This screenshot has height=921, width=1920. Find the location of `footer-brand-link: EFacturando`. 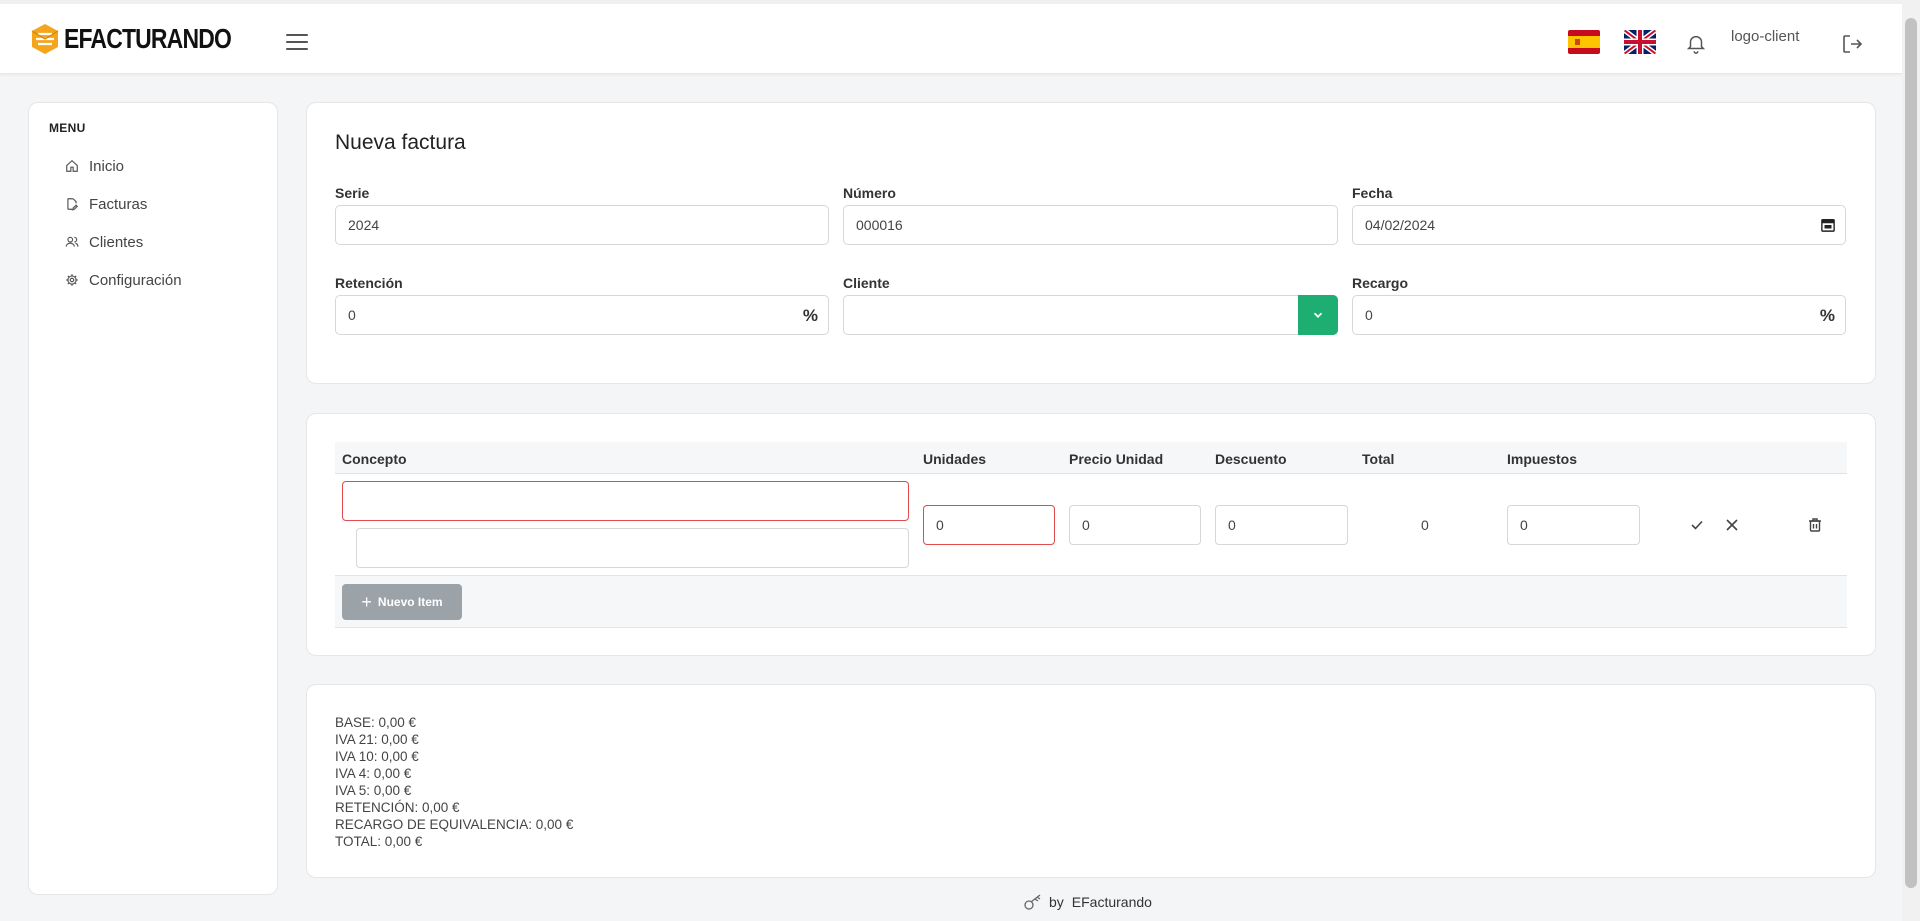

footer-brand-link: EFacturando is located at coordinates (1112, 902).